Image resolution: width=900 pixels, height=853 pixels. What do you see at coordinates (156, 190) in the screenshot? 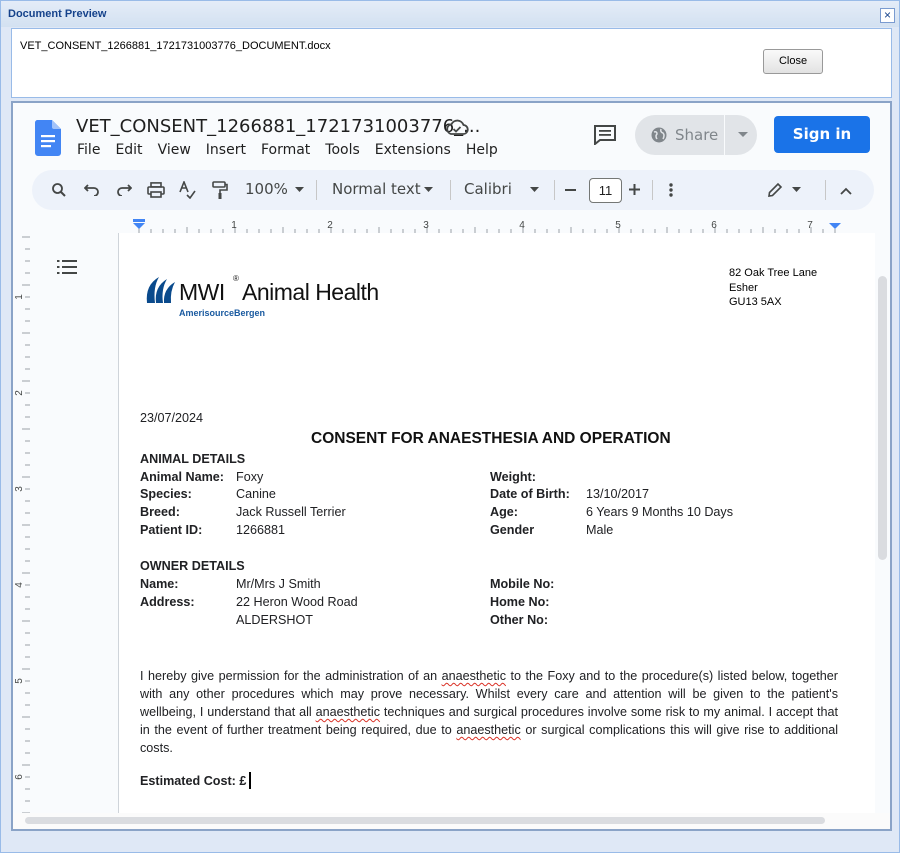
I see `print-icon` at bounding box center [156, 190].